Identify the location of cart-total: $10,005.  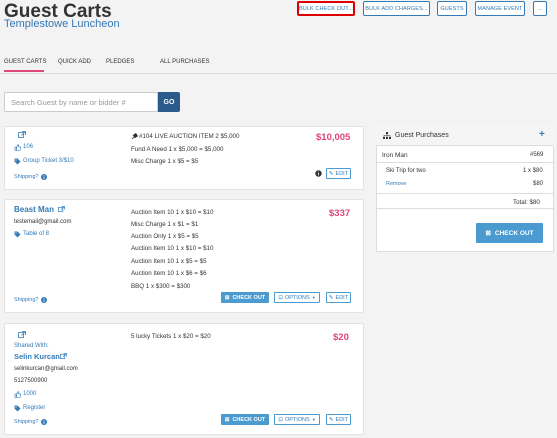
(333, 137).